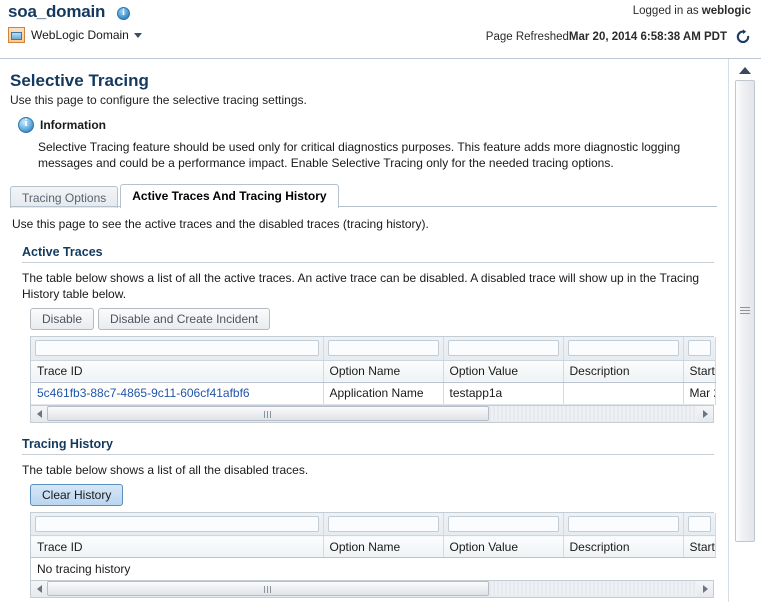 The height and width of the screenshot is (602, 761). I want to click on weblogic-domain-menu: WebLogic Domain, so click(75, 35).